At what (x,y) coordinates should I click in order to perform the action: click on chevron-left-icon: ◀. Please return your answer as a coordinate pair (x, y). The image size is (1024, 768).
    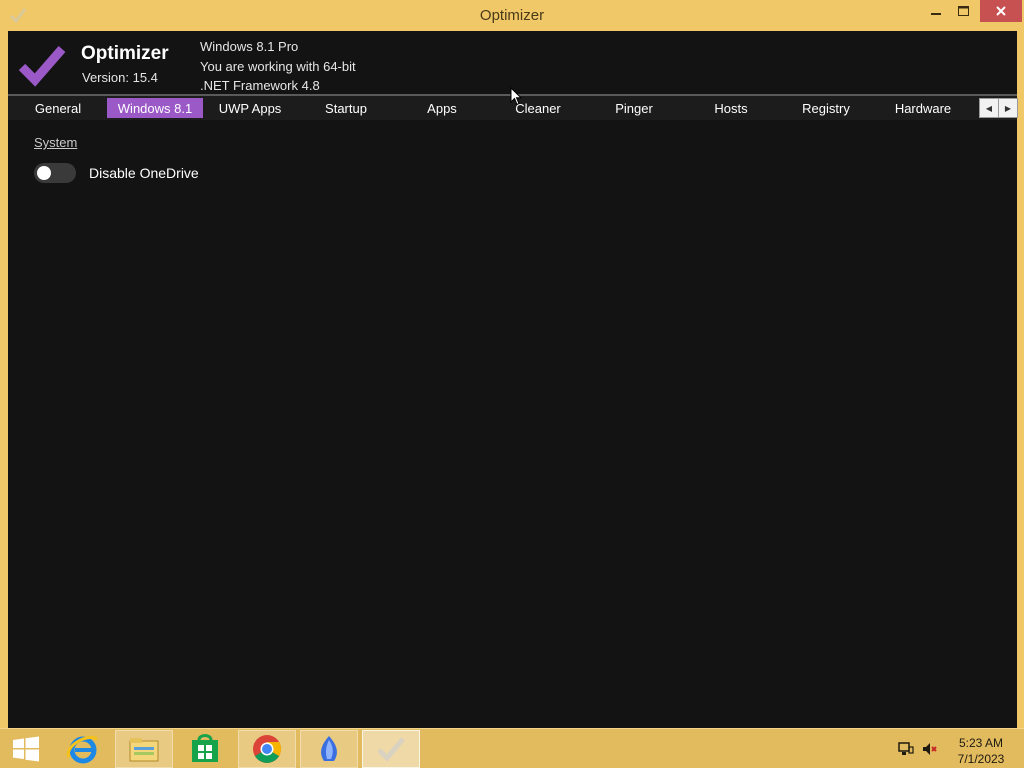
    Looking at the image, I should click on (989, 108).